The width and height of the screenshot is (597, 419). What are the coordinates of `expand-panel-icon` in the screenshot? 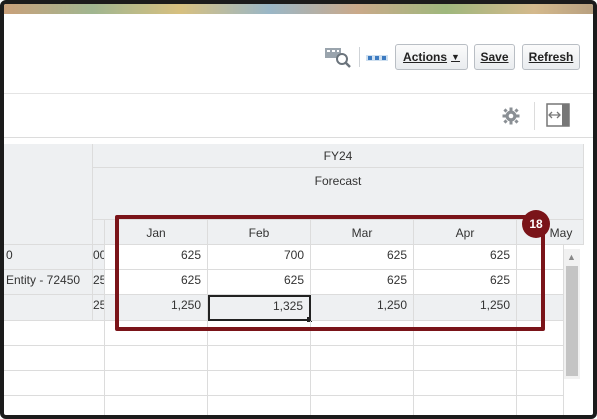 It's located at (558, 115).